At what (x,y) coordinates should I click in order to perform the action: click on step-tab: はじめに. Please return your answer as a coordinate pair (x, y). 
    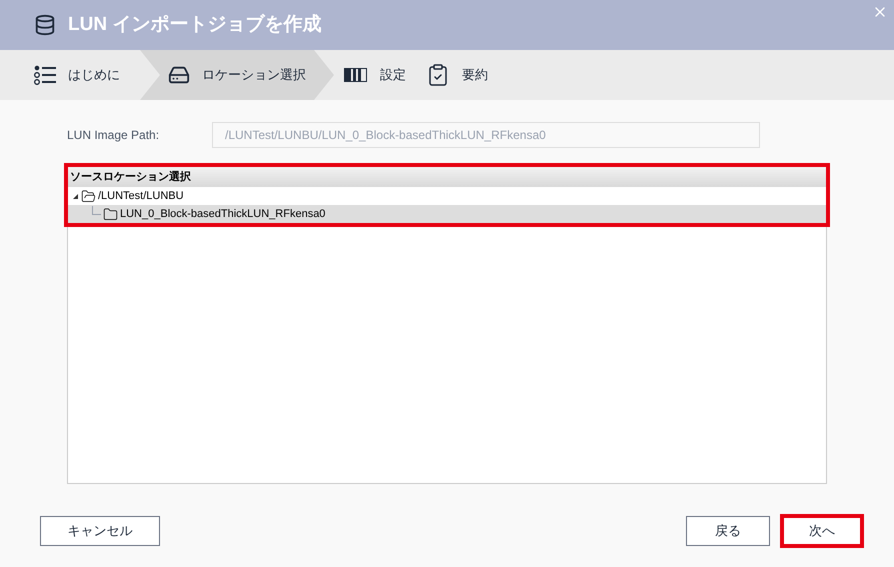
    Looking at the image, I should click on (70, 75).